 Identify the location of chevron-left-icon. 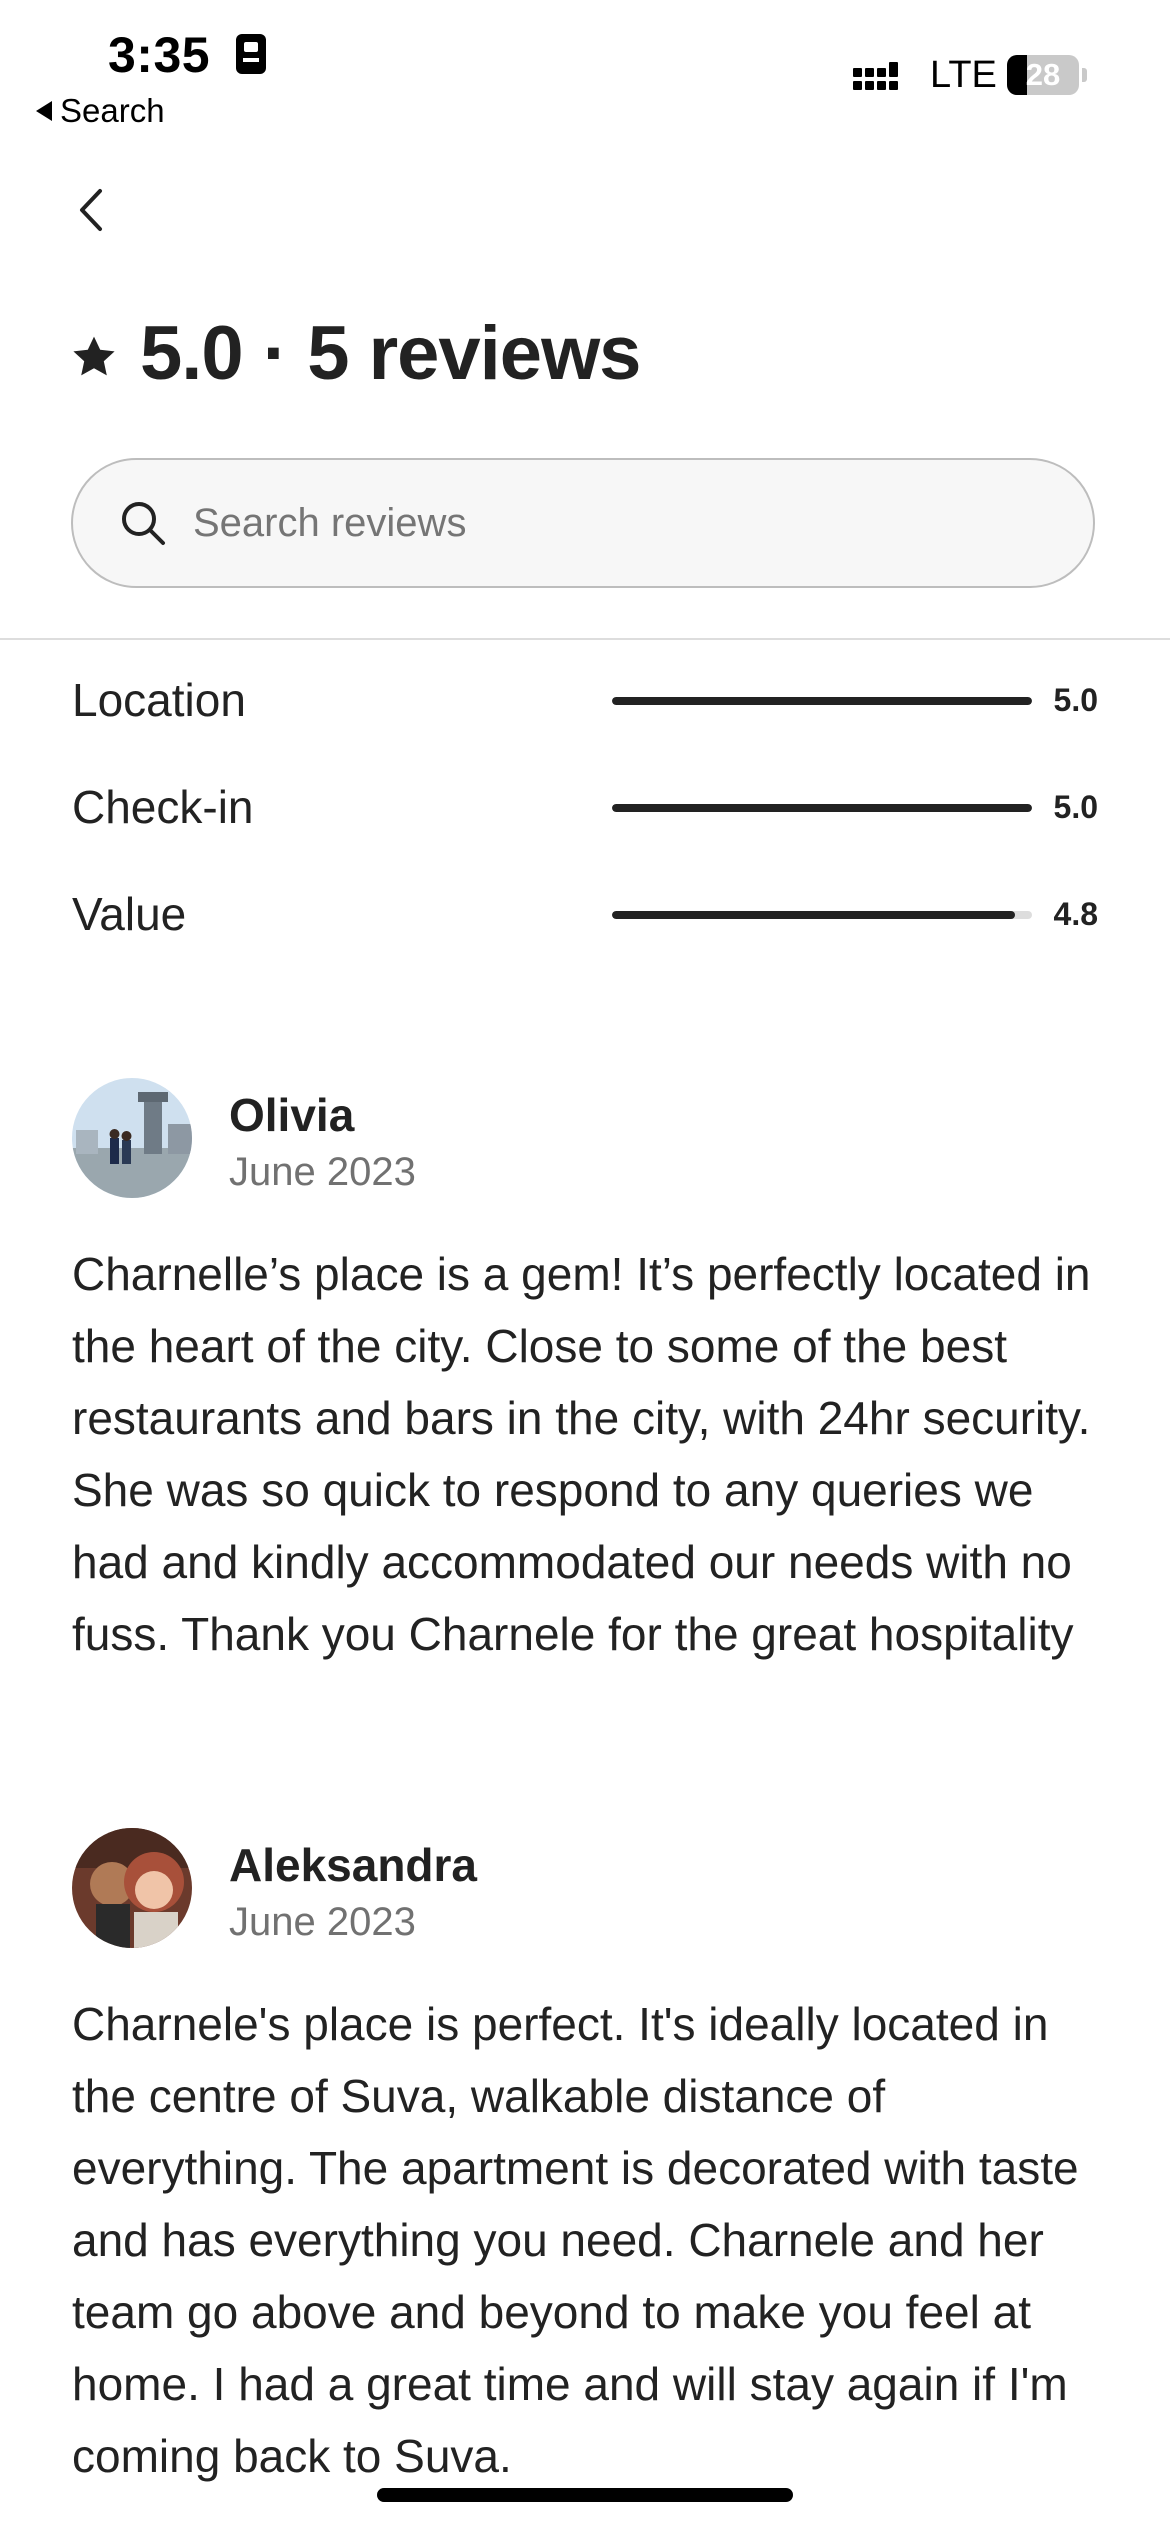
(91, 210).